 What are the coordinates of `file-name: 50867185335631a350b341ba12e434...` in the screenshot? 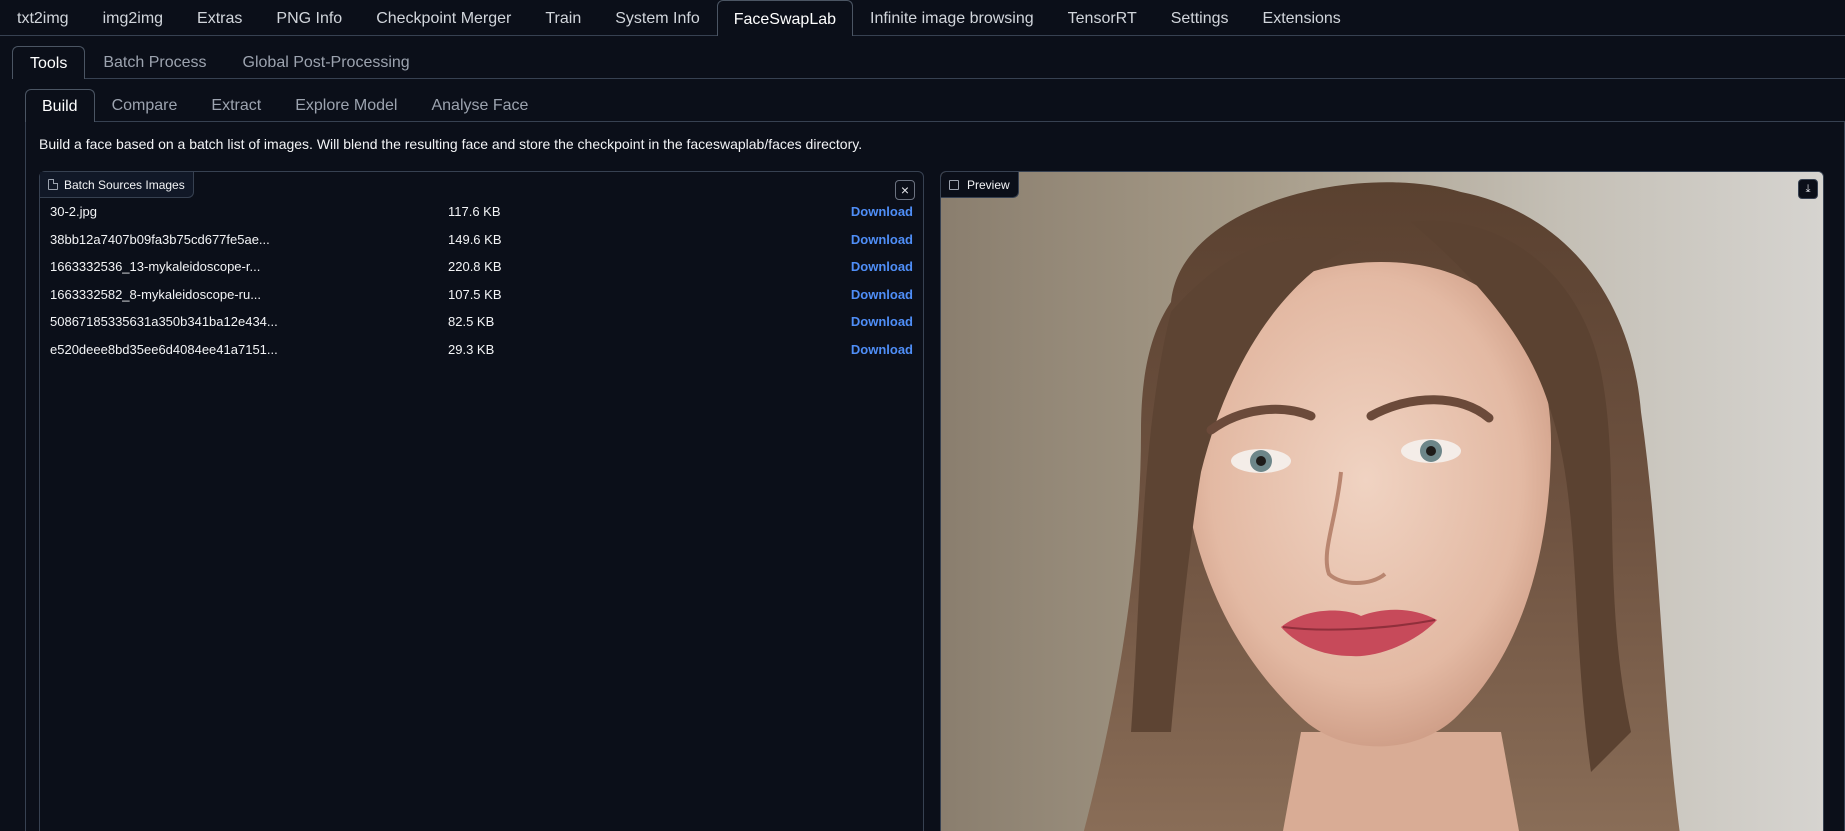 It's located at (164, 322).